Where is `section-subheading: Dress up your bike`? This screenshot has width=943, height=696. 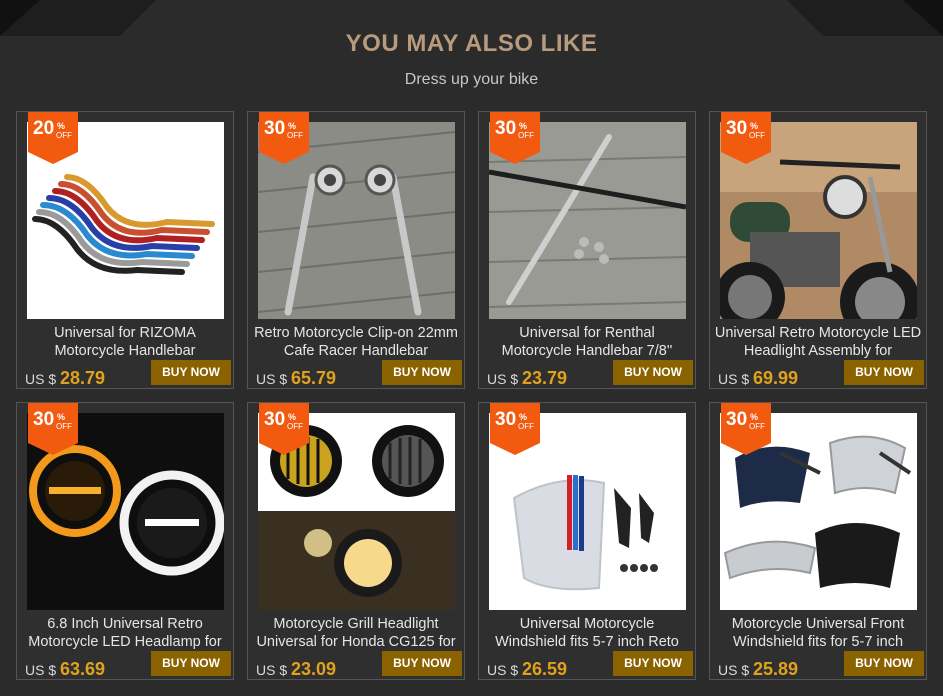
section-subheading: Dress up your bike is located at coordinates (471, 79).